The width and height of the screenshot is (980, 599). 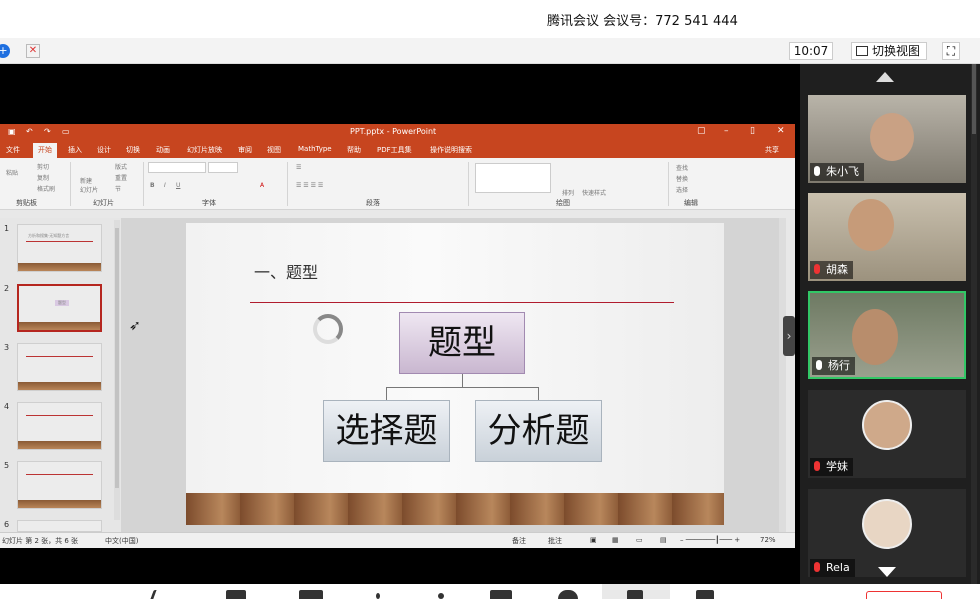 What do you see at coordinates (43, 177) in the screenshot?
I see `copy-button: 复制` at bounding box center [43, 177].